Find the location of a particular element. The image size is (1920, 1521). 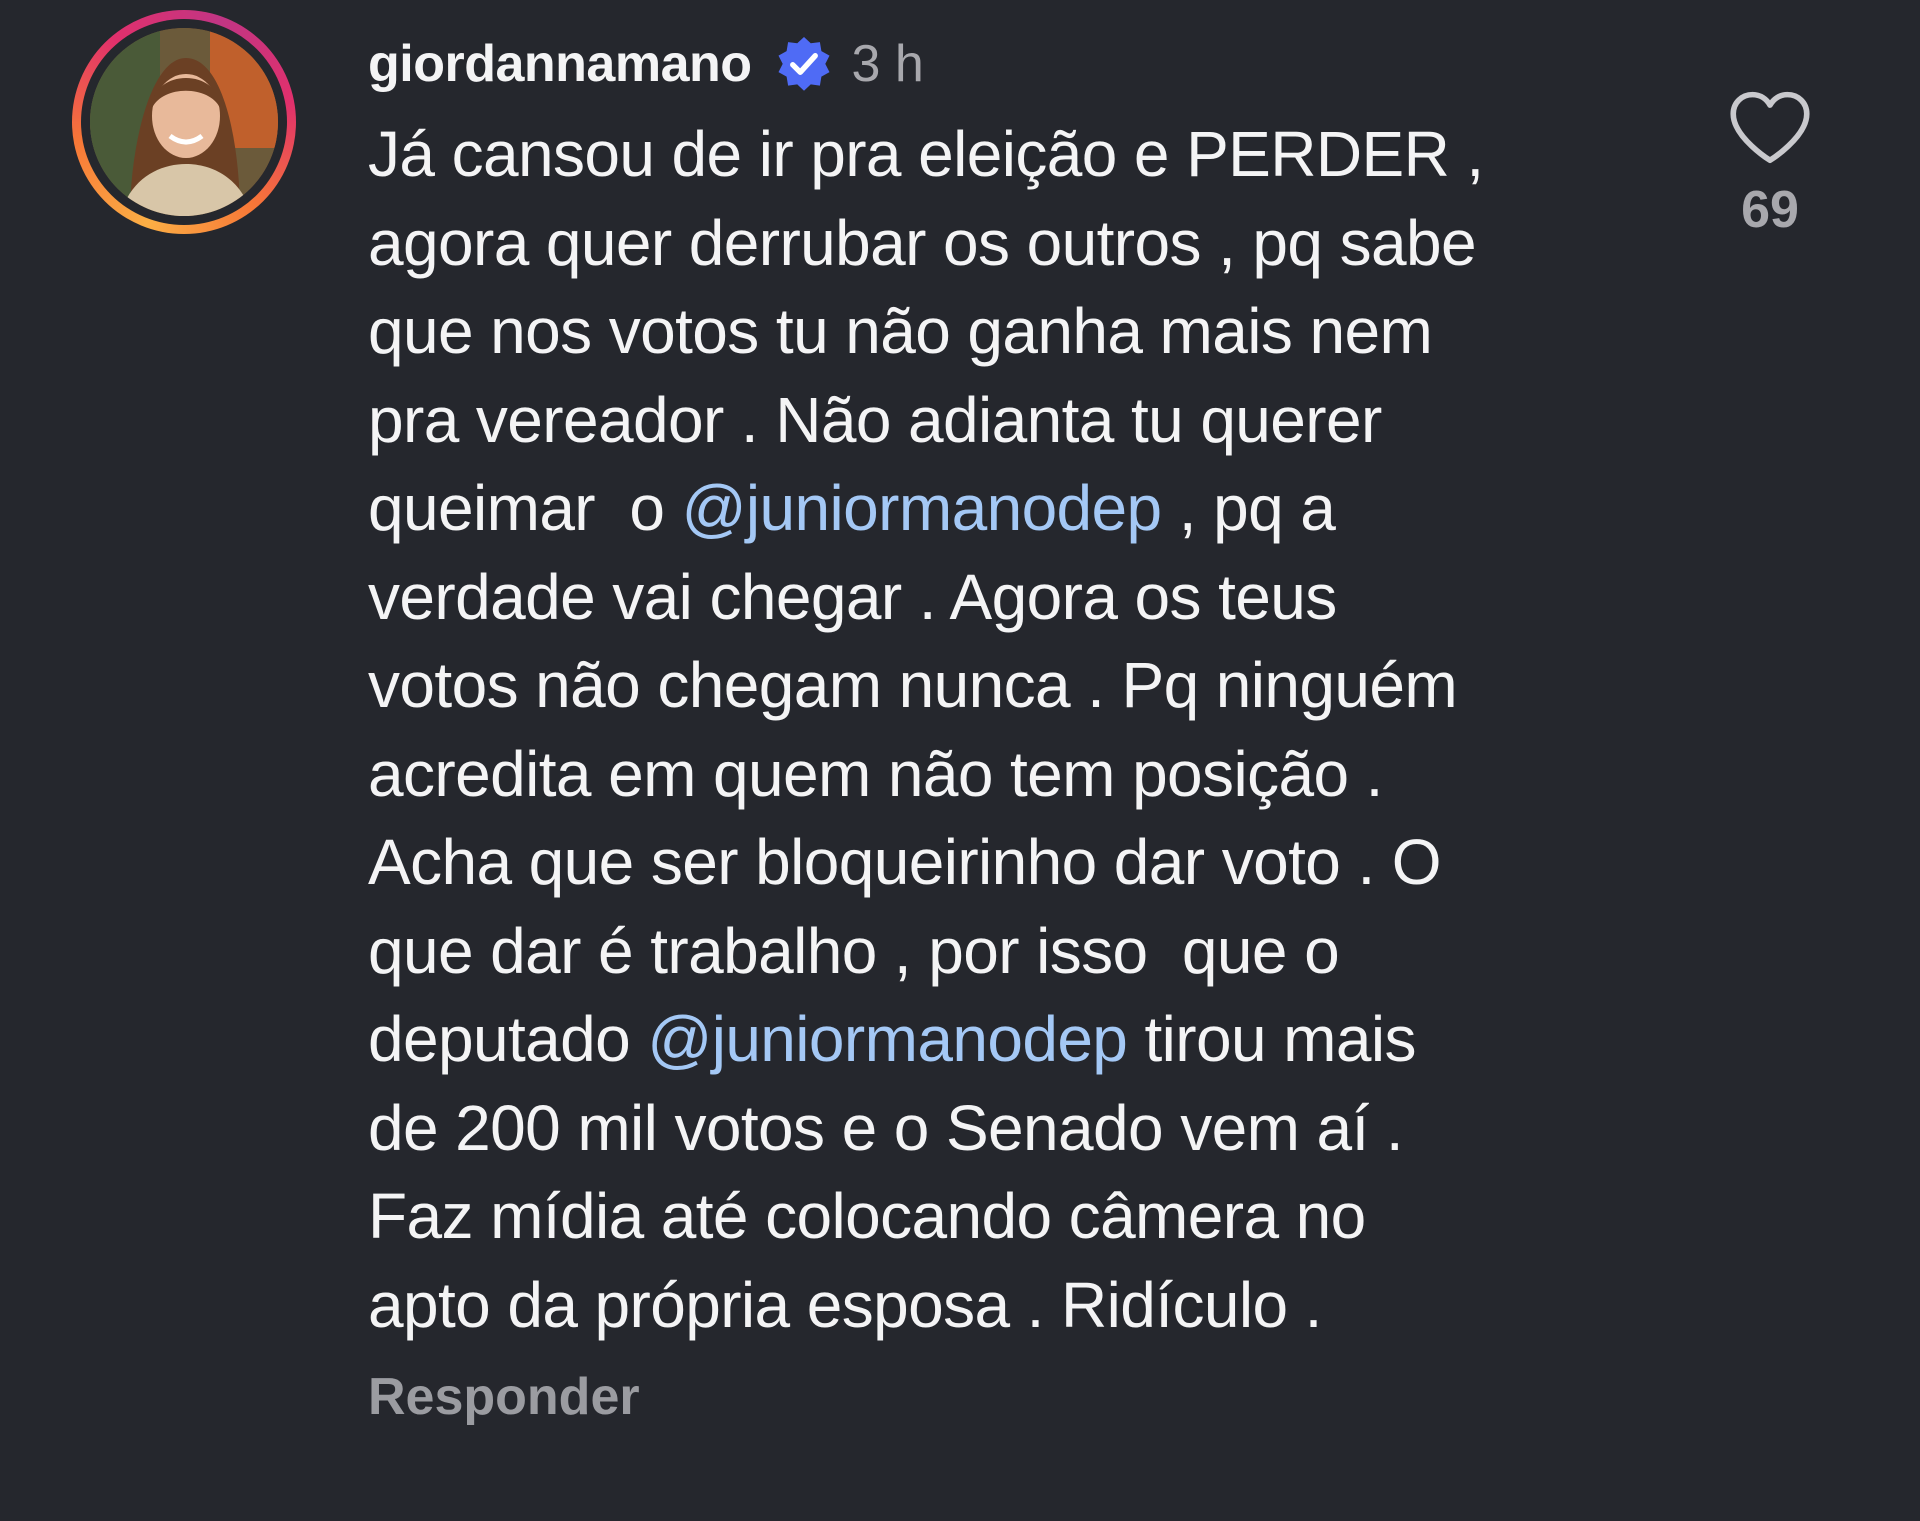

like-count: 69 is located at coordinates (1770, 210).